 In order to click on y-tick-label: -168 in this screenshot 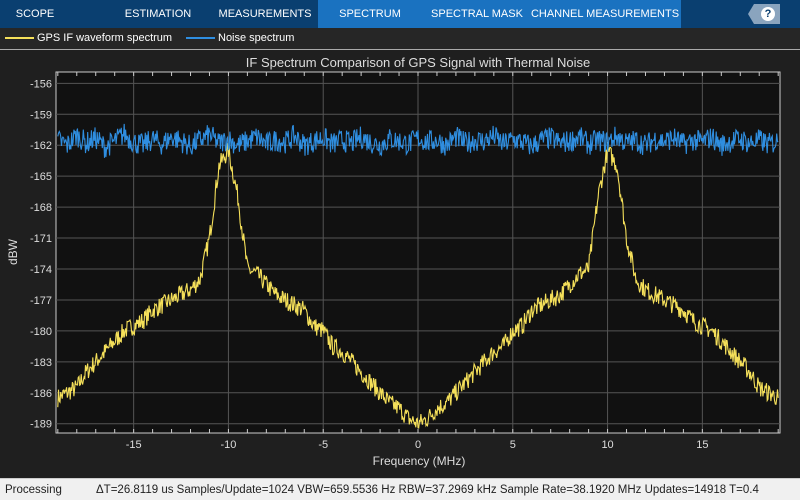, I will do `click(41, 208)`.